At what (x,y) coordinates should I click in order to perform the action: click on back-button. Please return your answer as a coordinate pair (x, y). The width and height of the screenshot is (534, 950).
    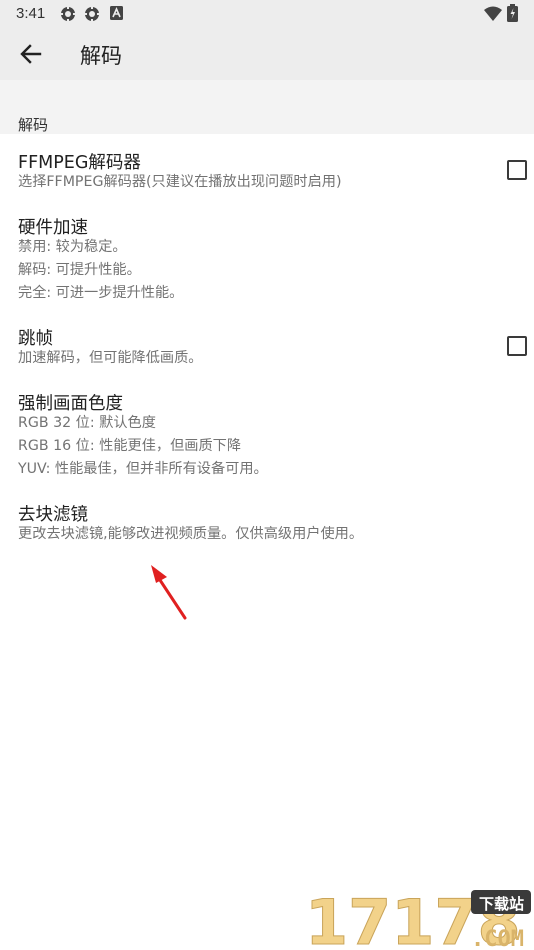
    Looking at the image, I should click on (32, 54).